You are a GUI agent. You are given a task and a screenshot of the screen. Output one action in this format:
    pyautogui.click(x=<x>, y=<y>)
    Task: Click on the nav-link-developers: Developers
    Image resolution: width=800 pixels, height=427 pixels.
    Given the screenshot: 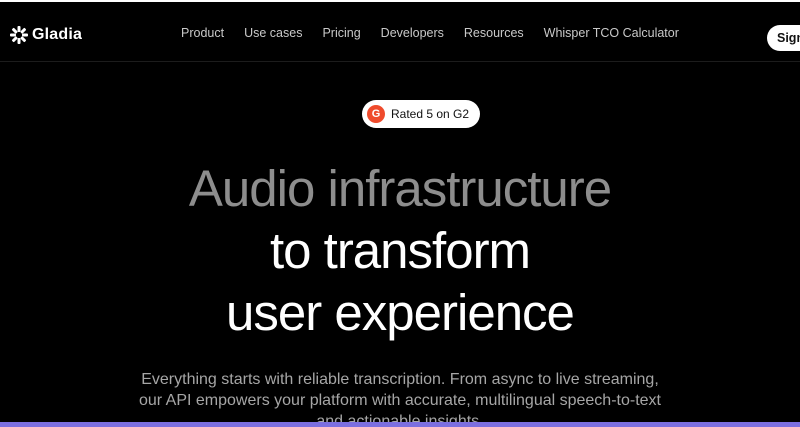 What is the action you would take?
    pyautogui.click(x=412, y=33)
    